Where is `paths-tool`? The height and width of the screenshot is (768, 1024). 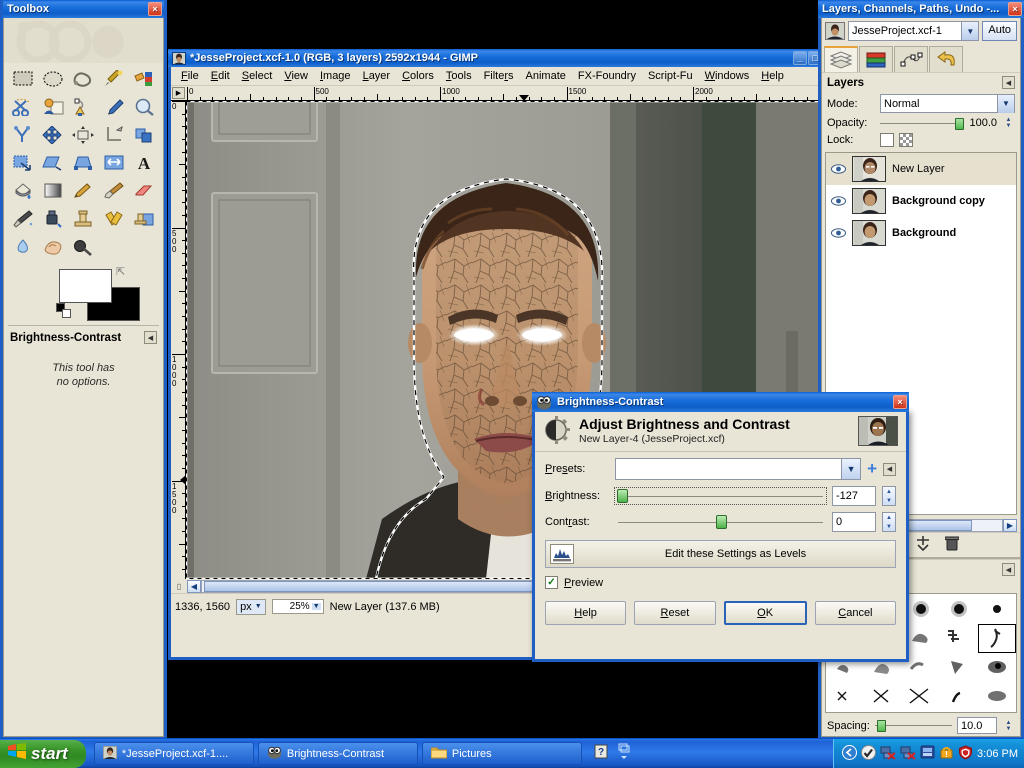 paths-tool is located at coordinates (83, 107).